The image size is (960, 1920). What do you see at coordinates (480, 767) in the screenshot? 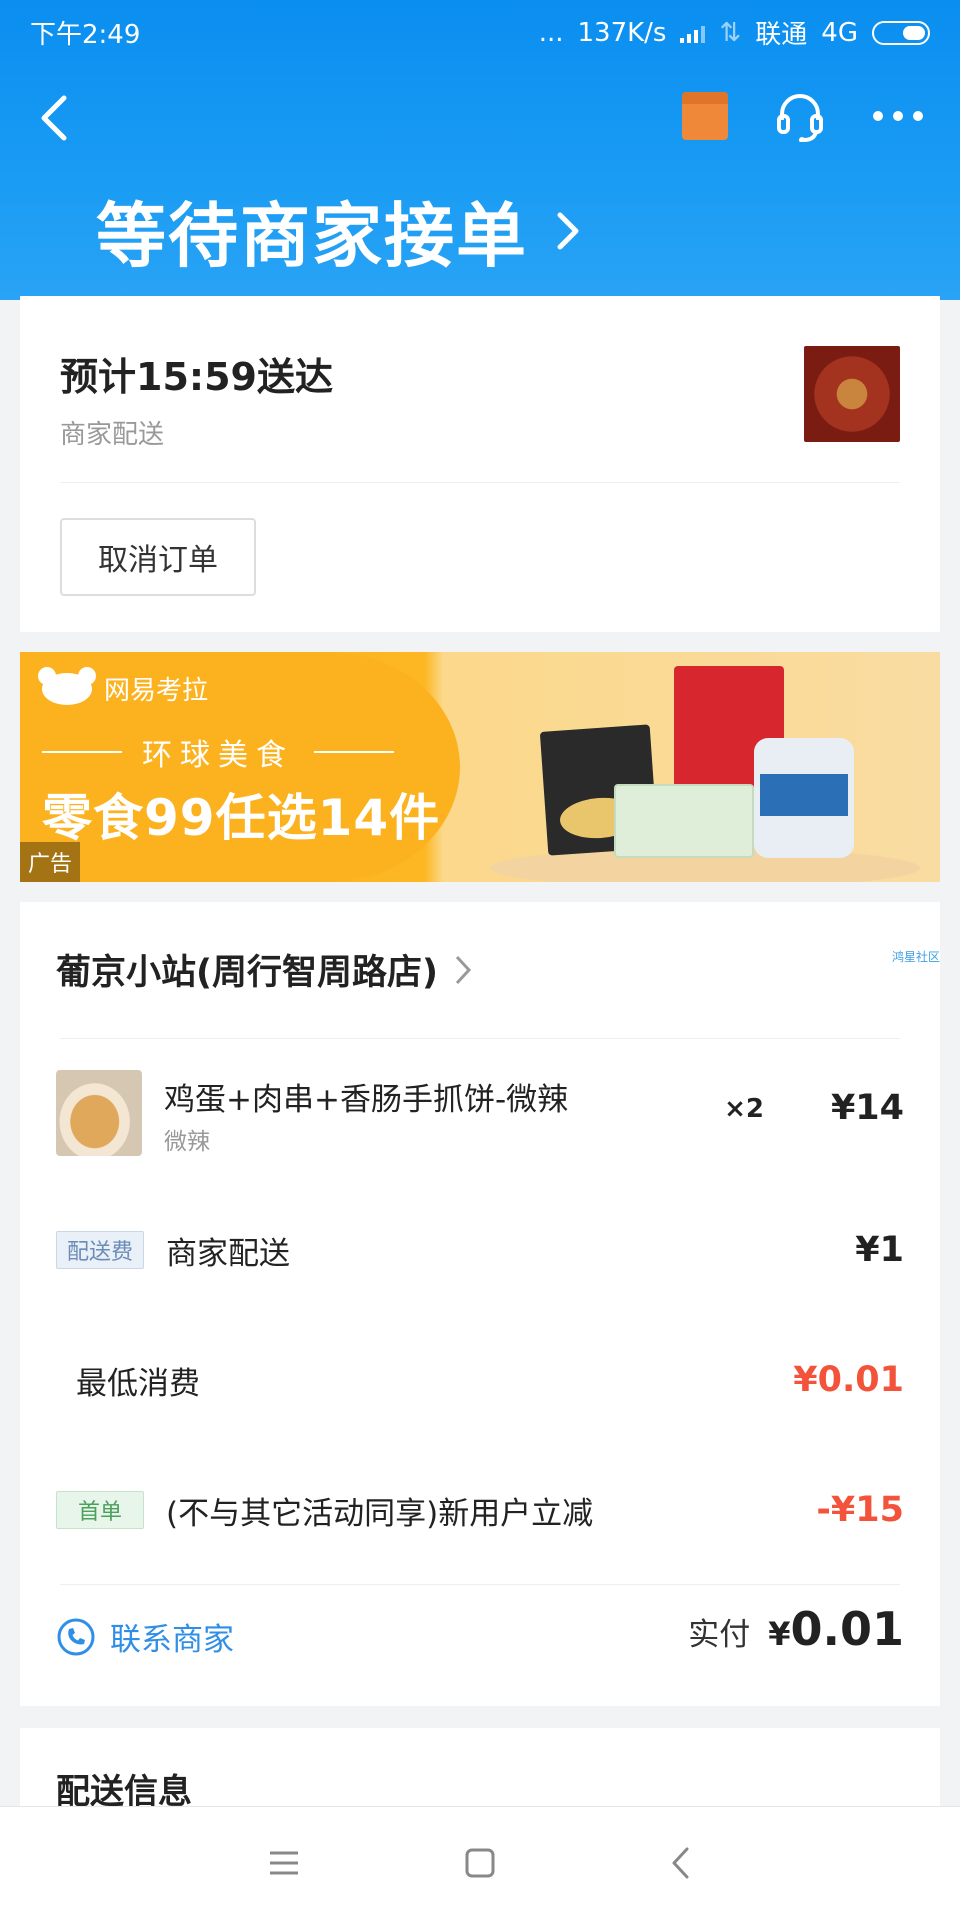
I see `ad-banner: 网易考拉 环球美食 零食99任选14件 广告` at bounding box center [480, 767].